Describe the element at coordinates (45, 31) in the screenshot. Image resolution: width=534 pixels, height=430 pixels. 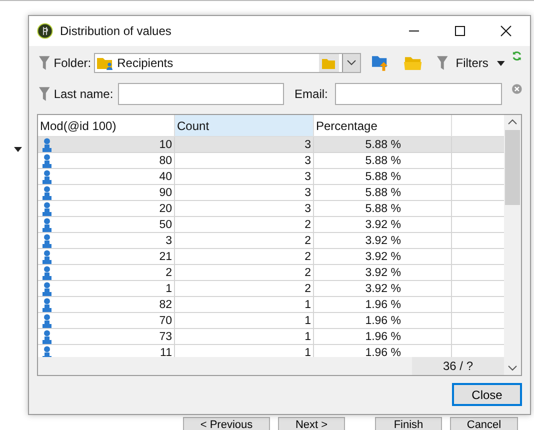
I see `app-logo-icon` at that location.